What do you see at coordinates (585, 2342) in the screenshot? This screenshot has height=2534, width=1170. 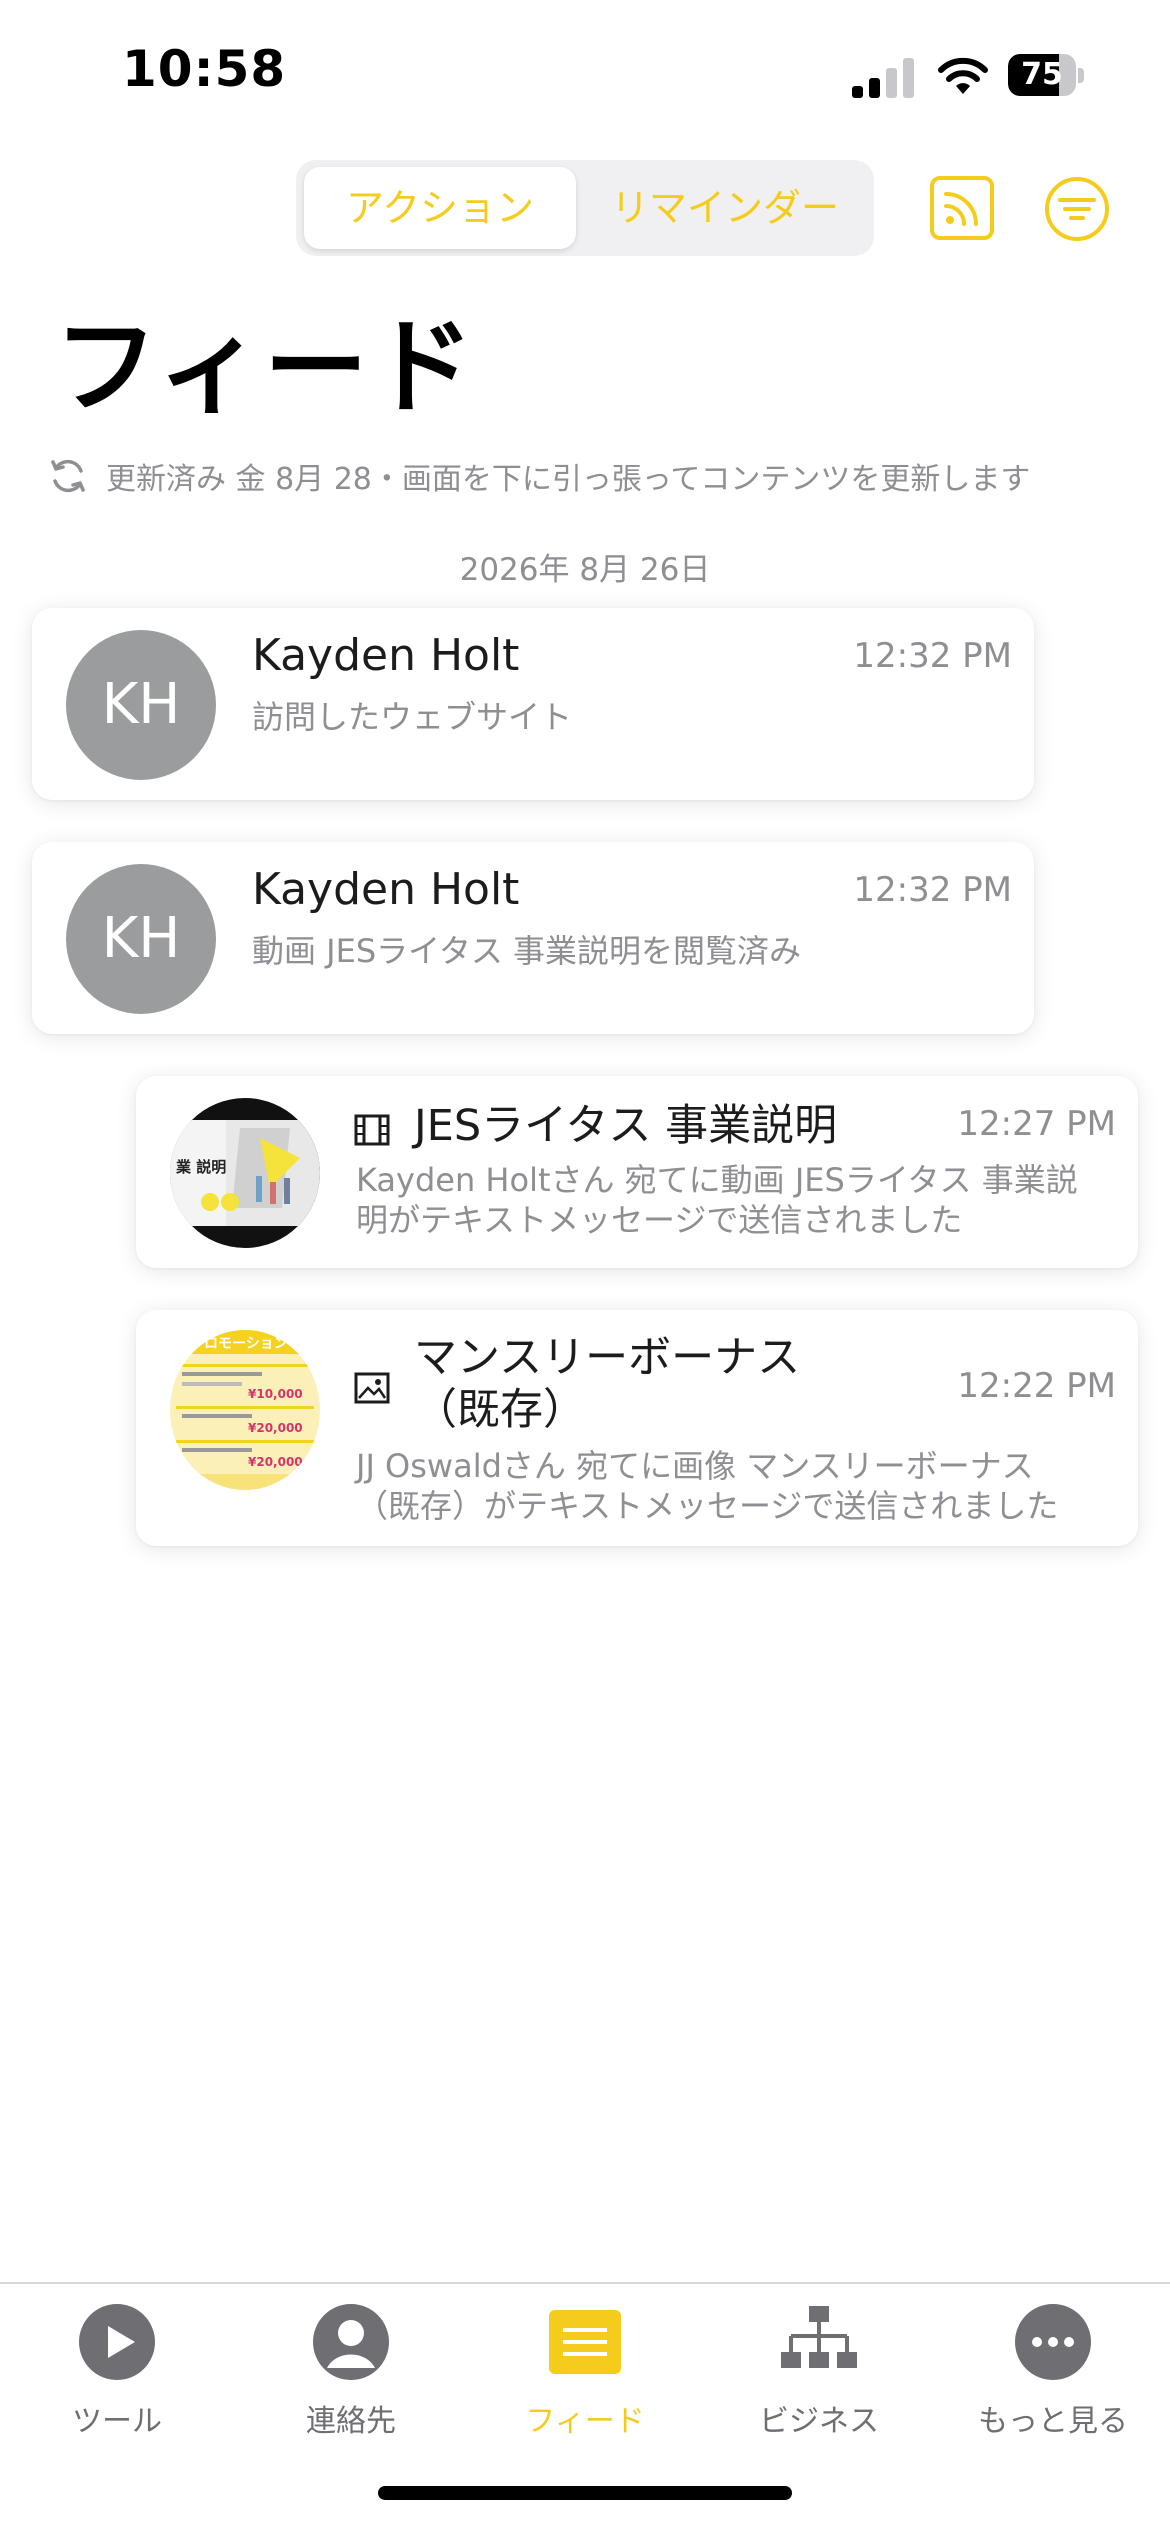 I see `feed-list-icon` at bounding box center [585, 2342].